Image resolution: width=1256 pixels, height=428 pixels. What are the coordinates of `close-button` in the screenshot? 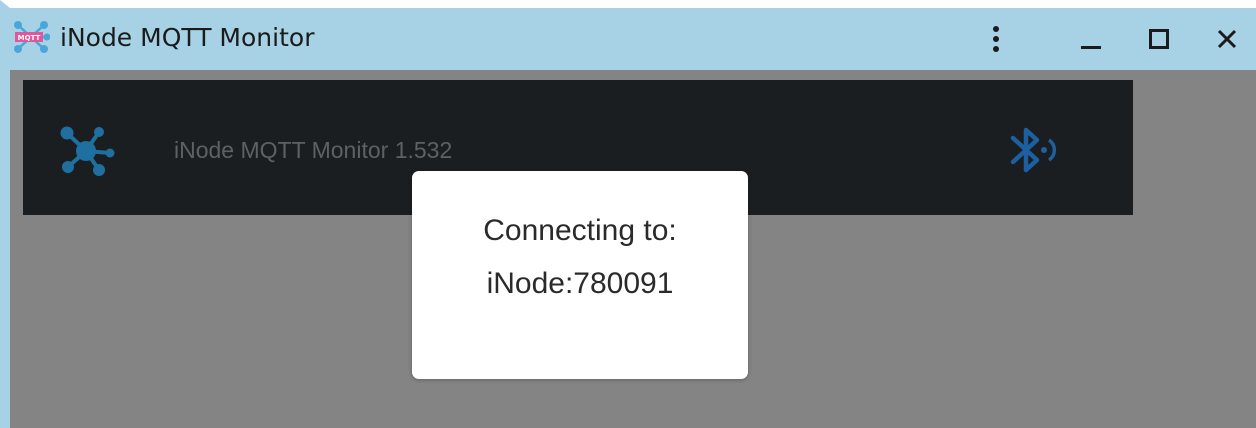 It's located at (1227, 39).